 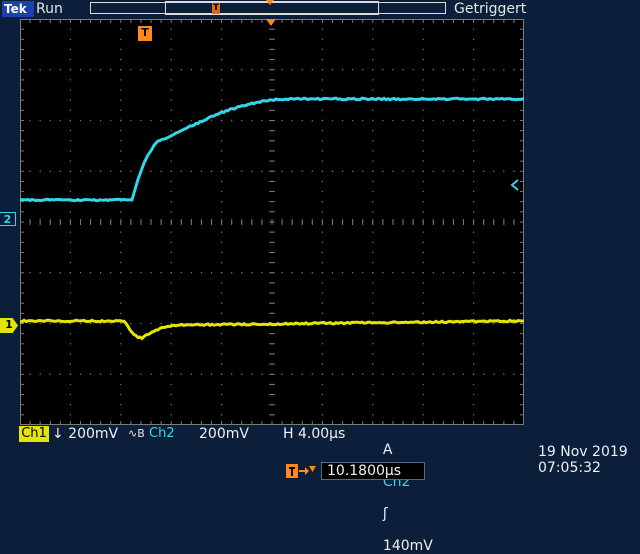 I want to click on trigger-level: 140mV, so click(x=408, y=546).